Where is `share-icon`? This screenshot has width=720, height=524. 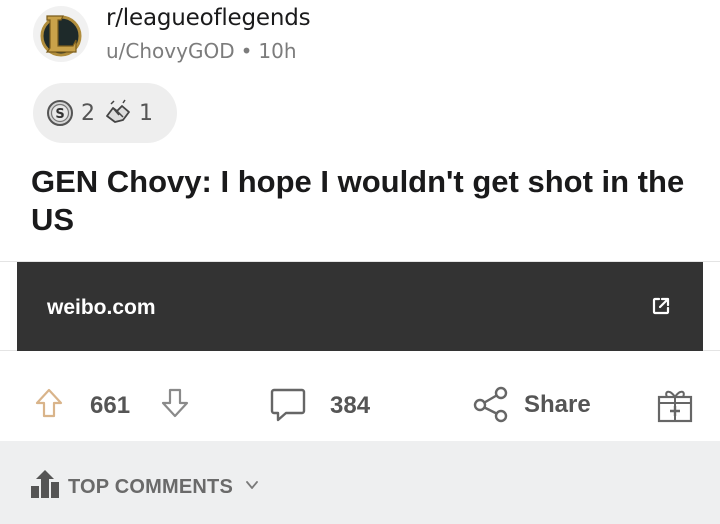
share-icon is located at coordinates (490, 404).